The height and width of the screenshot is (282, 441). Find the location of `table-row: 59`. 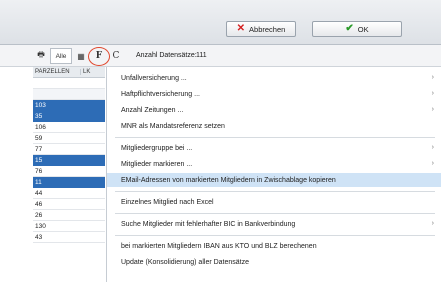

table-row: 59 is located at coordinates (69, 138).